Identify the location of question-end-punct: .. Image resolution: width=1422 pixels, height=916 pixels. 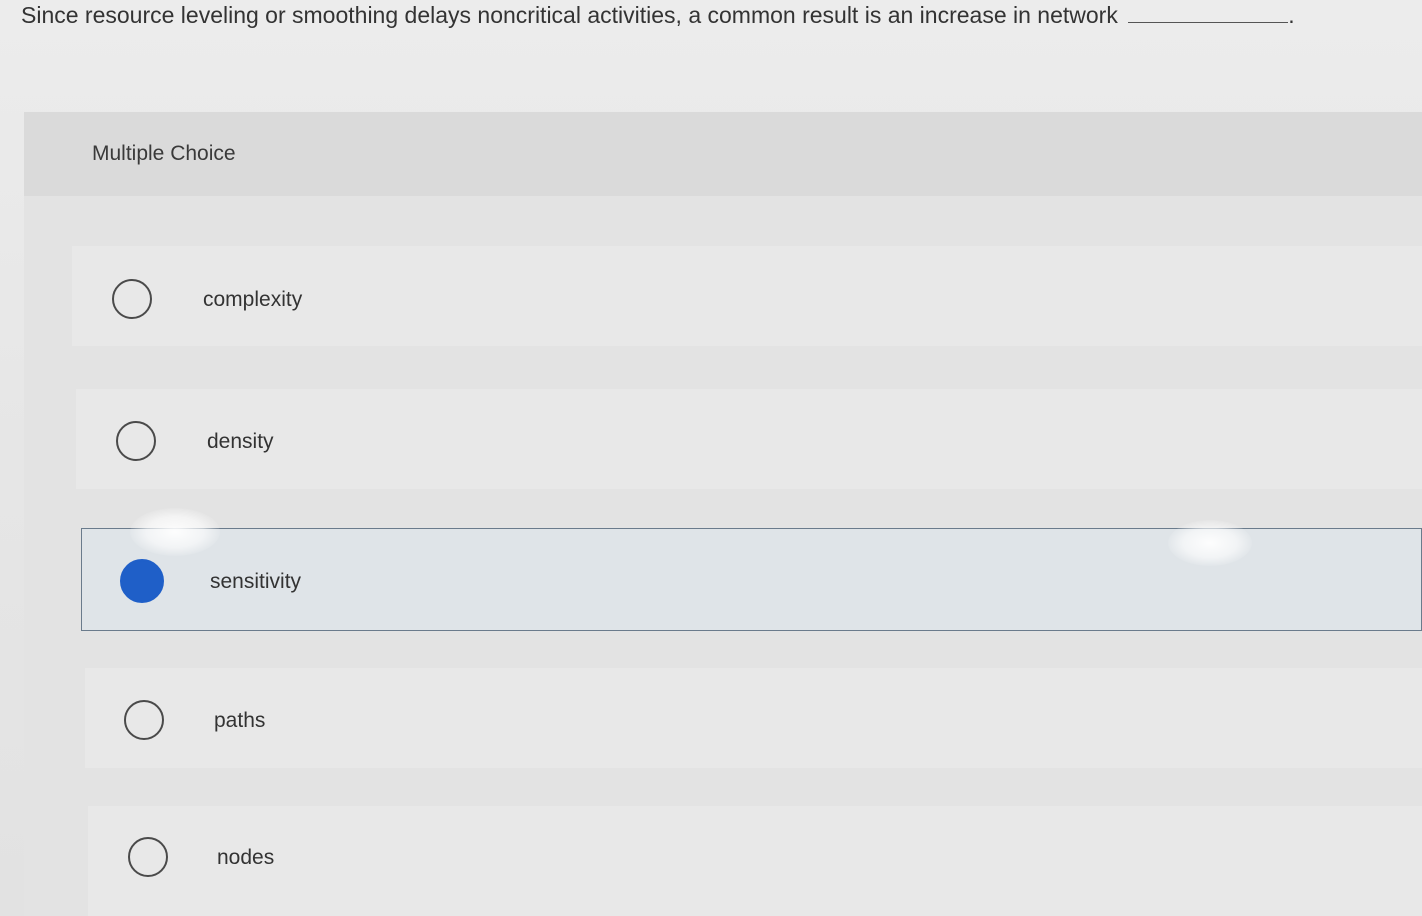
(1291, 15).